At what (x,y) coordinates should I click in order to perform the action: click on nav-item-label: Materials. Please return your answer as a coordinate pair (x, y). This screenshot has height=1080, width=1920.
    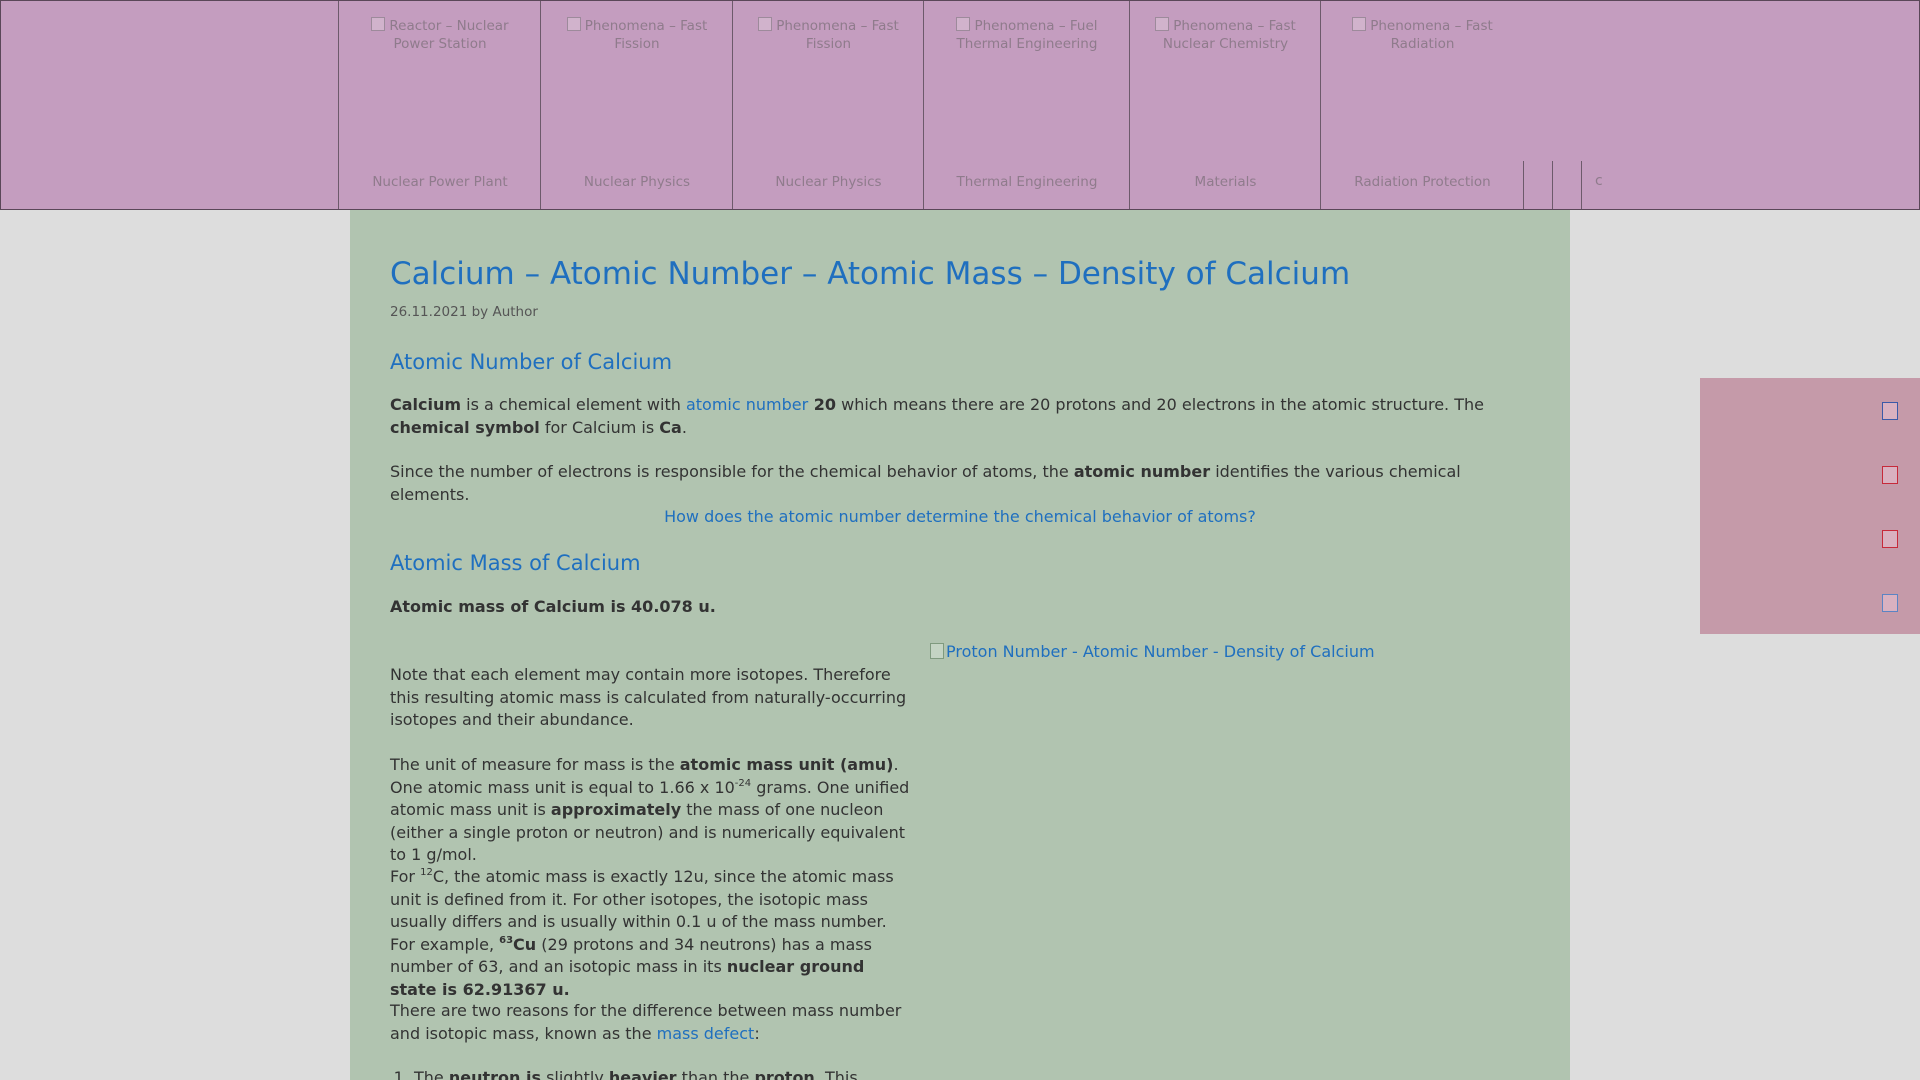
    Looking at the image, I should click on (1225, 182).